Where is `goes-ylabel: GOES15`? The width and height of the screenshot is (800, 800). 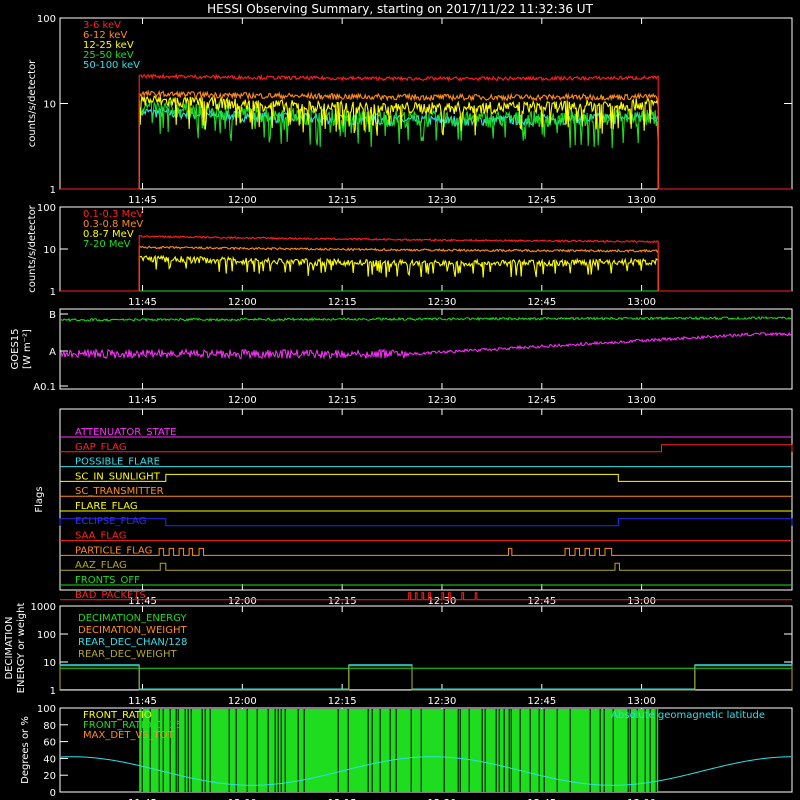
goes-ylabel: GOES15 is located at coordinates (15, 348).